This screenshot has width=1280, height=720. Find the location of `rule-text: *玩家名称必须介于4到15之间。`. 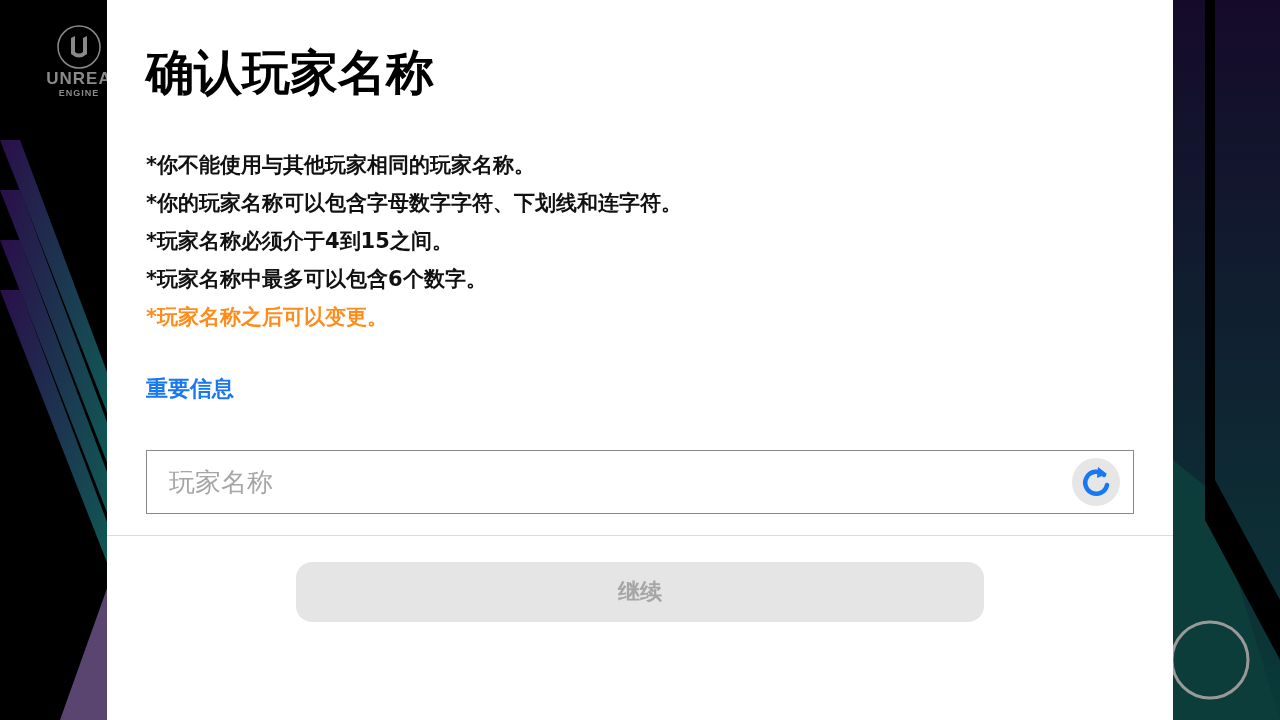

rule-text: *玩家名称必须介于4到15之间。 is located at coordinates (300, 241).